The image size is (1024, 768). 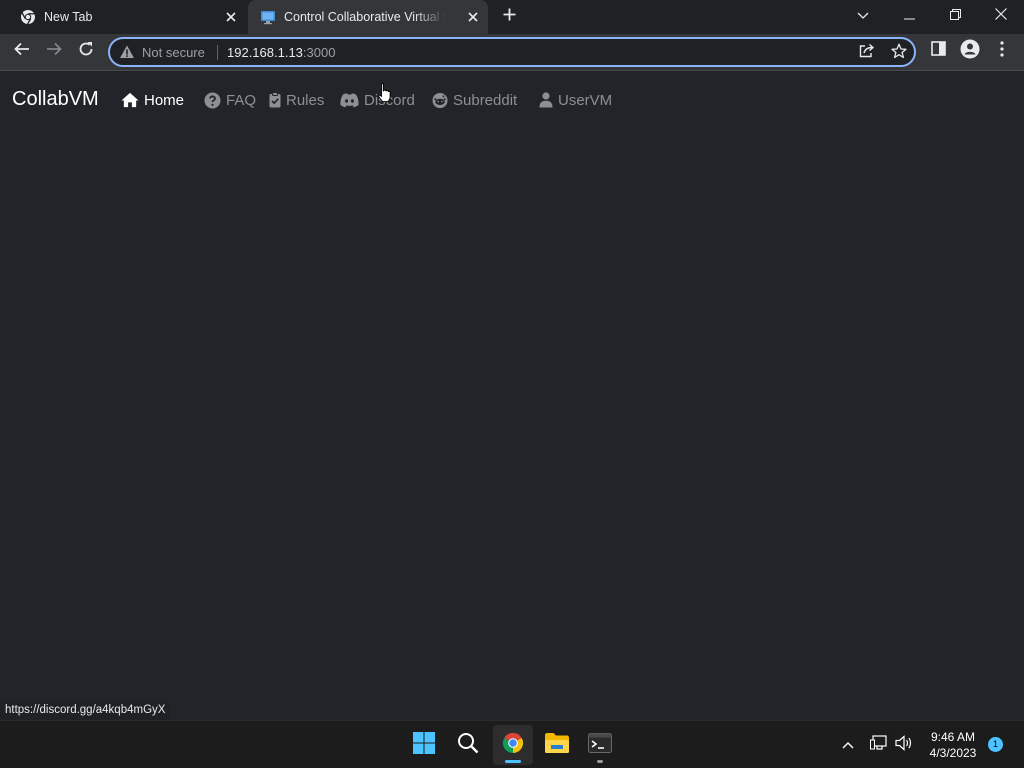 I want to click on chevron-down-icon, so click(x=863, y=16).